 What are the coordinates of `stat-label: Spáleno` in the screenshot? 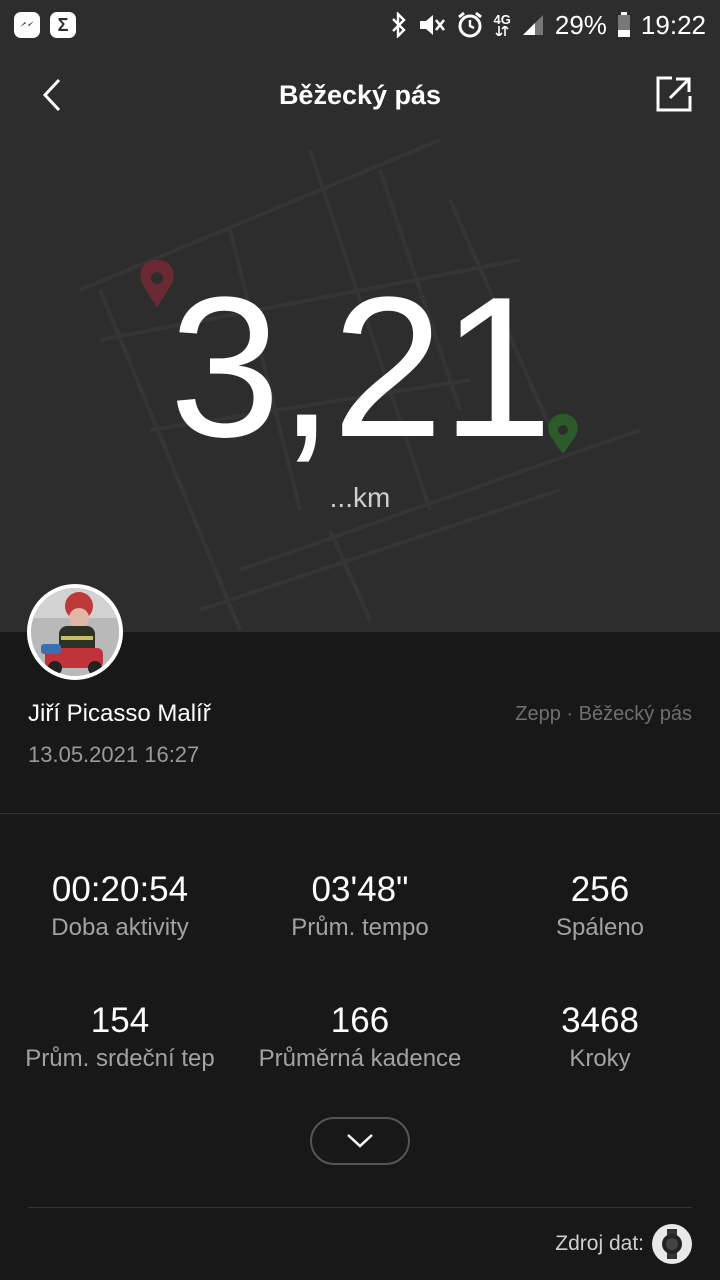 It's located at (600, 927).